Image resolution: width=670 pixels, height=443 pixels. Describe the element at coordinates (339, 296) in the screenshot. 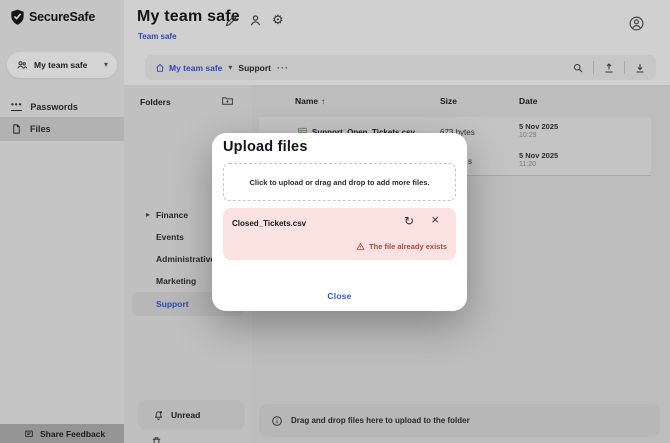

I see `dialog-close-button: Close` at that location.